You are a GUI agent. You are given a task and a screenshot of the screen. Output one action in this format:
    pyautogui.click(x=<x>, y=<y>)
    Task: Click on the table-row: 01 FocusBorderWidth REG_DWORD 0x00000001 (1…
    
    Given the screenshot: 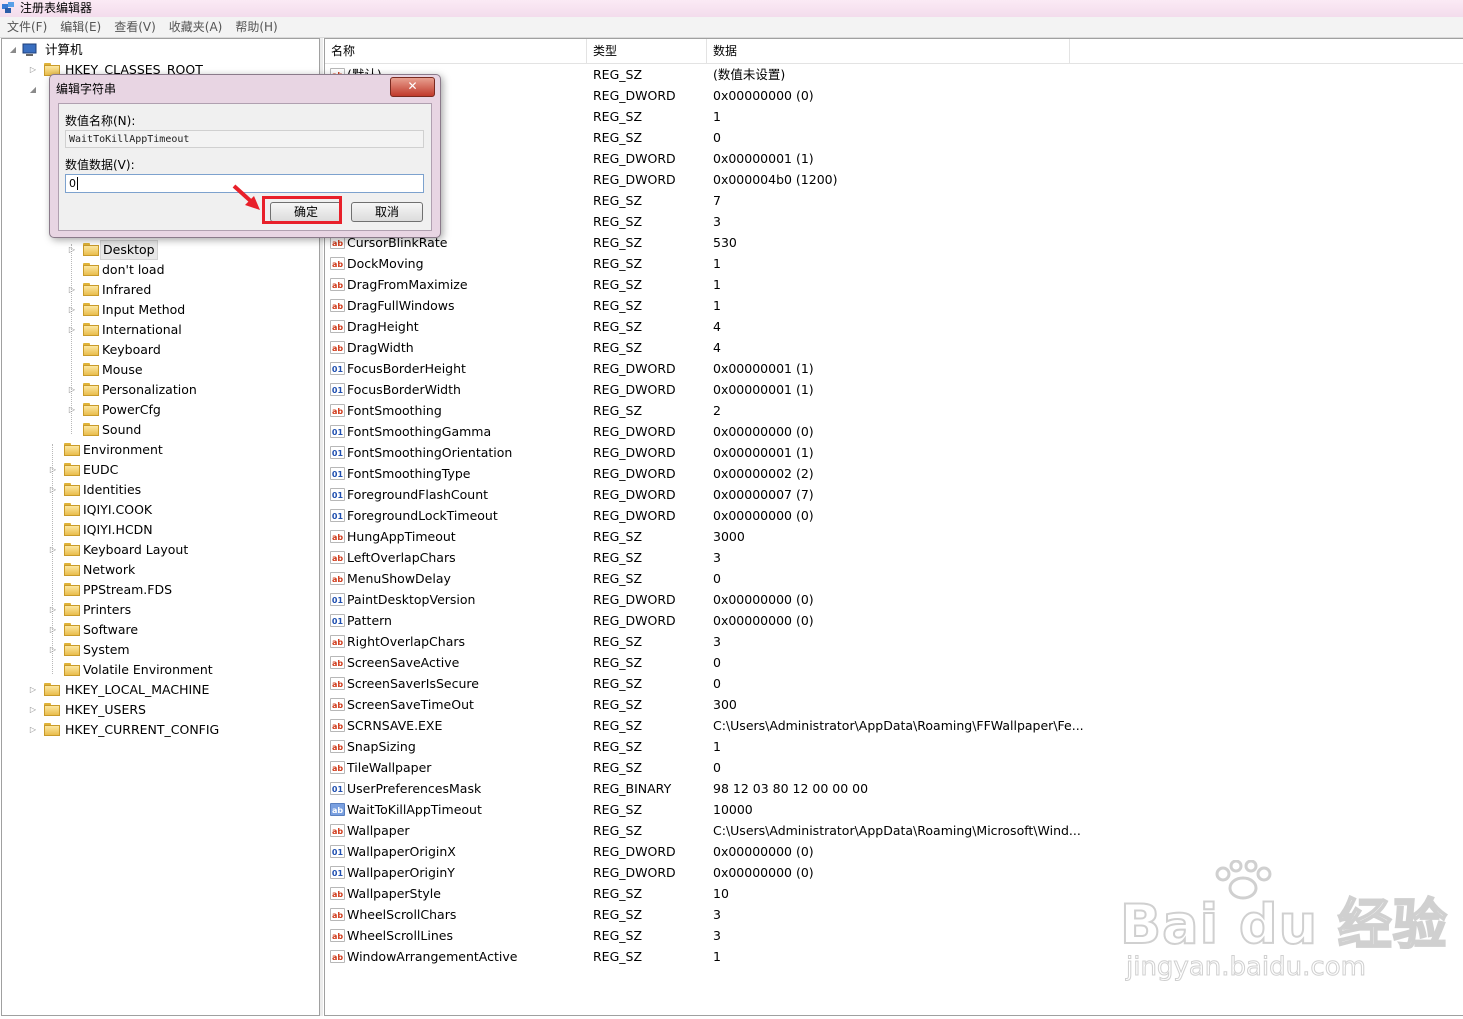 What is the action you would take?
    pyautogui.click(x=894, y=389)
    